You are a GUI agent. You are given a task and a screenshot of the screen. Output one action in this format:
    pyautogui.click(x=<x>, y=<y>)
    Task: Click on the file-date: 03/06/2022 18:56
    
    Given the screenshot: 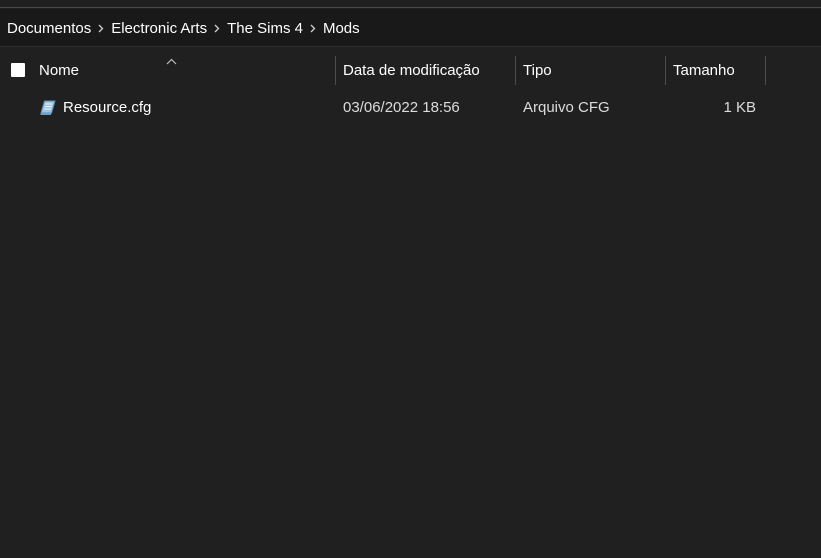 What is the action you would take?
    pyautogui.click(x=401, y=107)
    